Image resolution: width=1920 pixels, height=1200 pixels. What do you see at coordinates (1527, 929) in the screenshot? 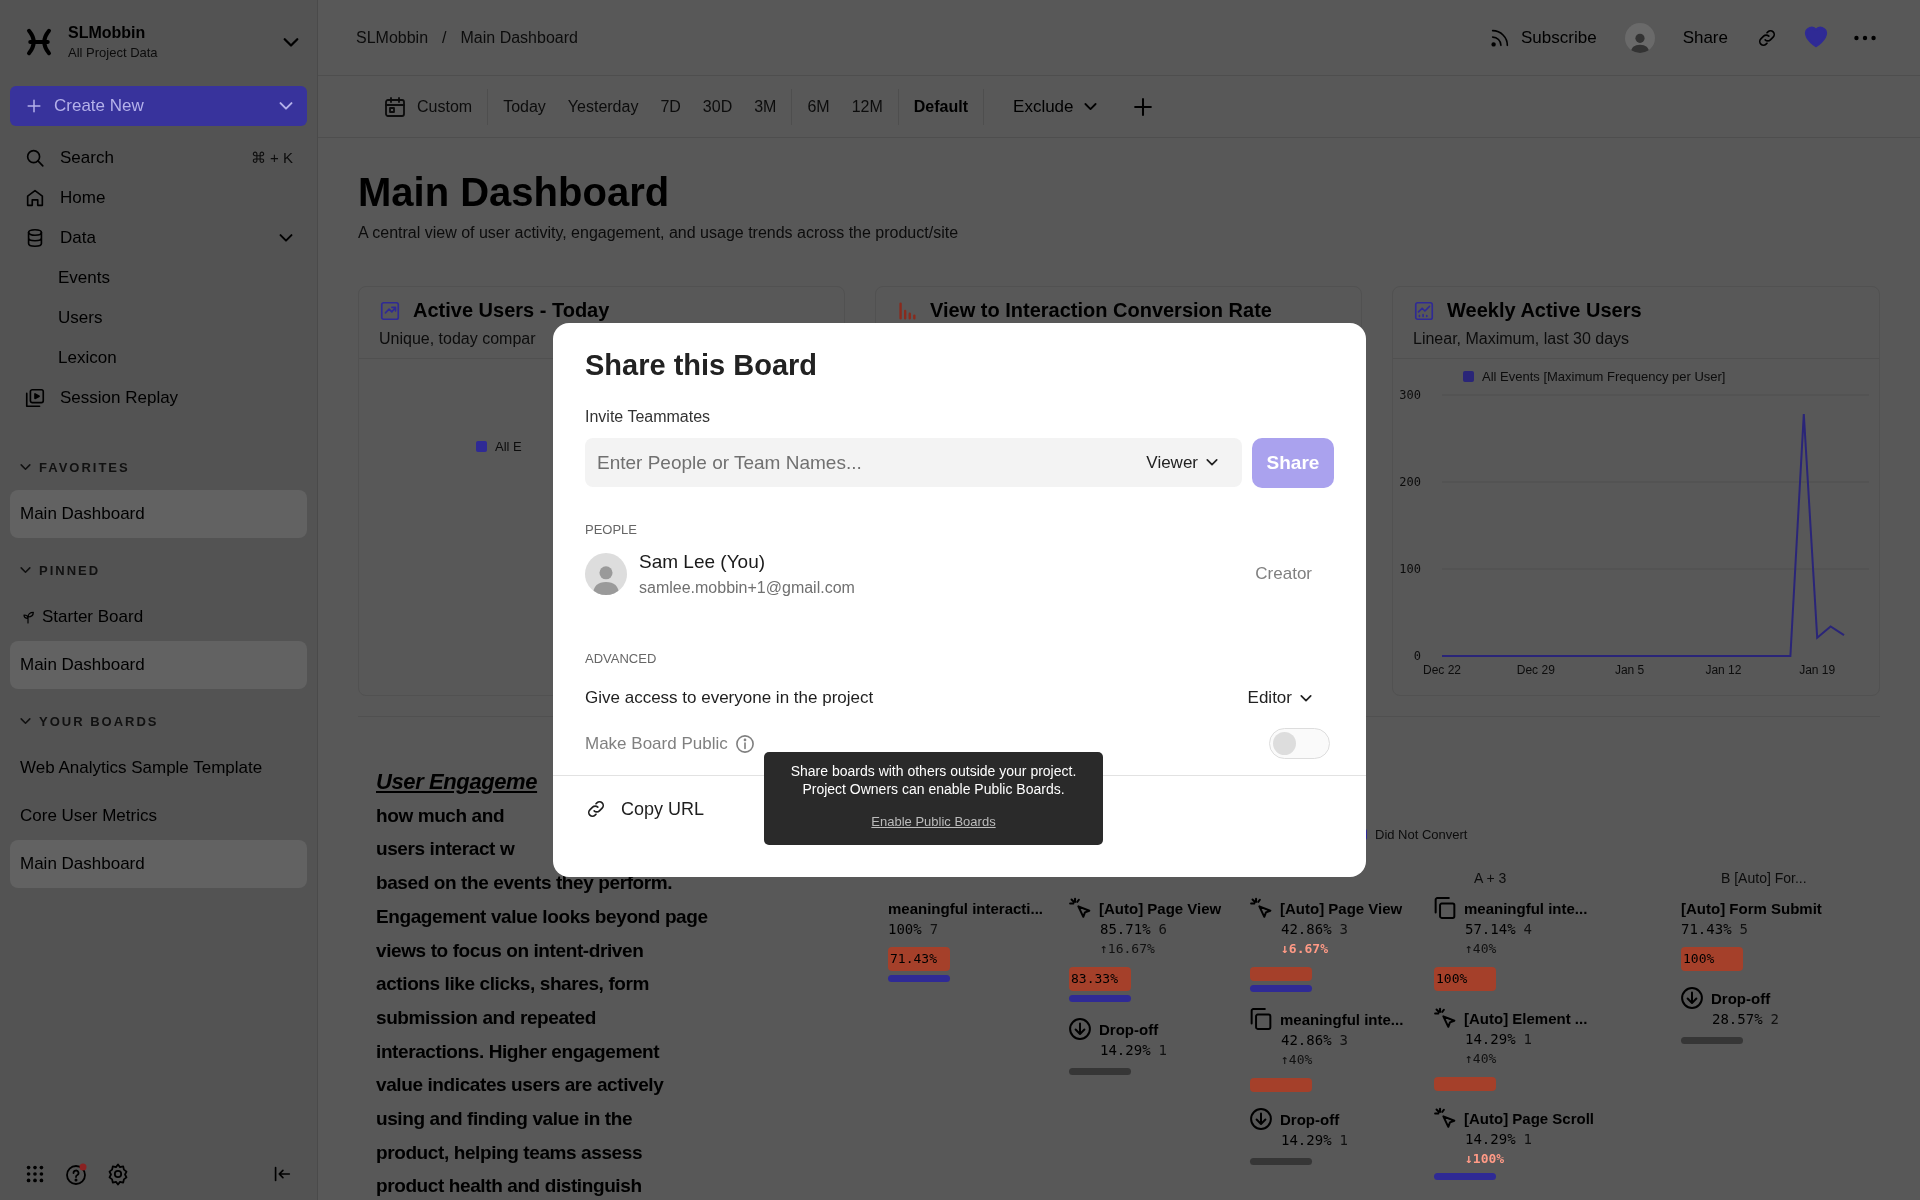
I see `step-count: 4` at bounding box center [1527, 929].